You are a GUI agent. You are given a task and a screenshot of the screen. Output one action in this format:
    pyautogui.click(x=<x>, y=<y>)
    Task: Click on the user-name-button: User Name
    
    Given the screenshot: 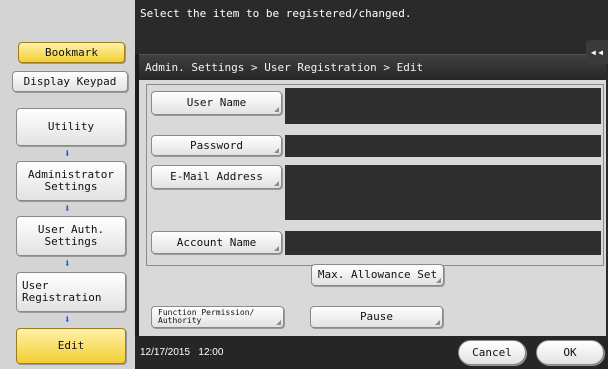 What is the action you would take?
    pyautogui.click(x=216, y=103)
    